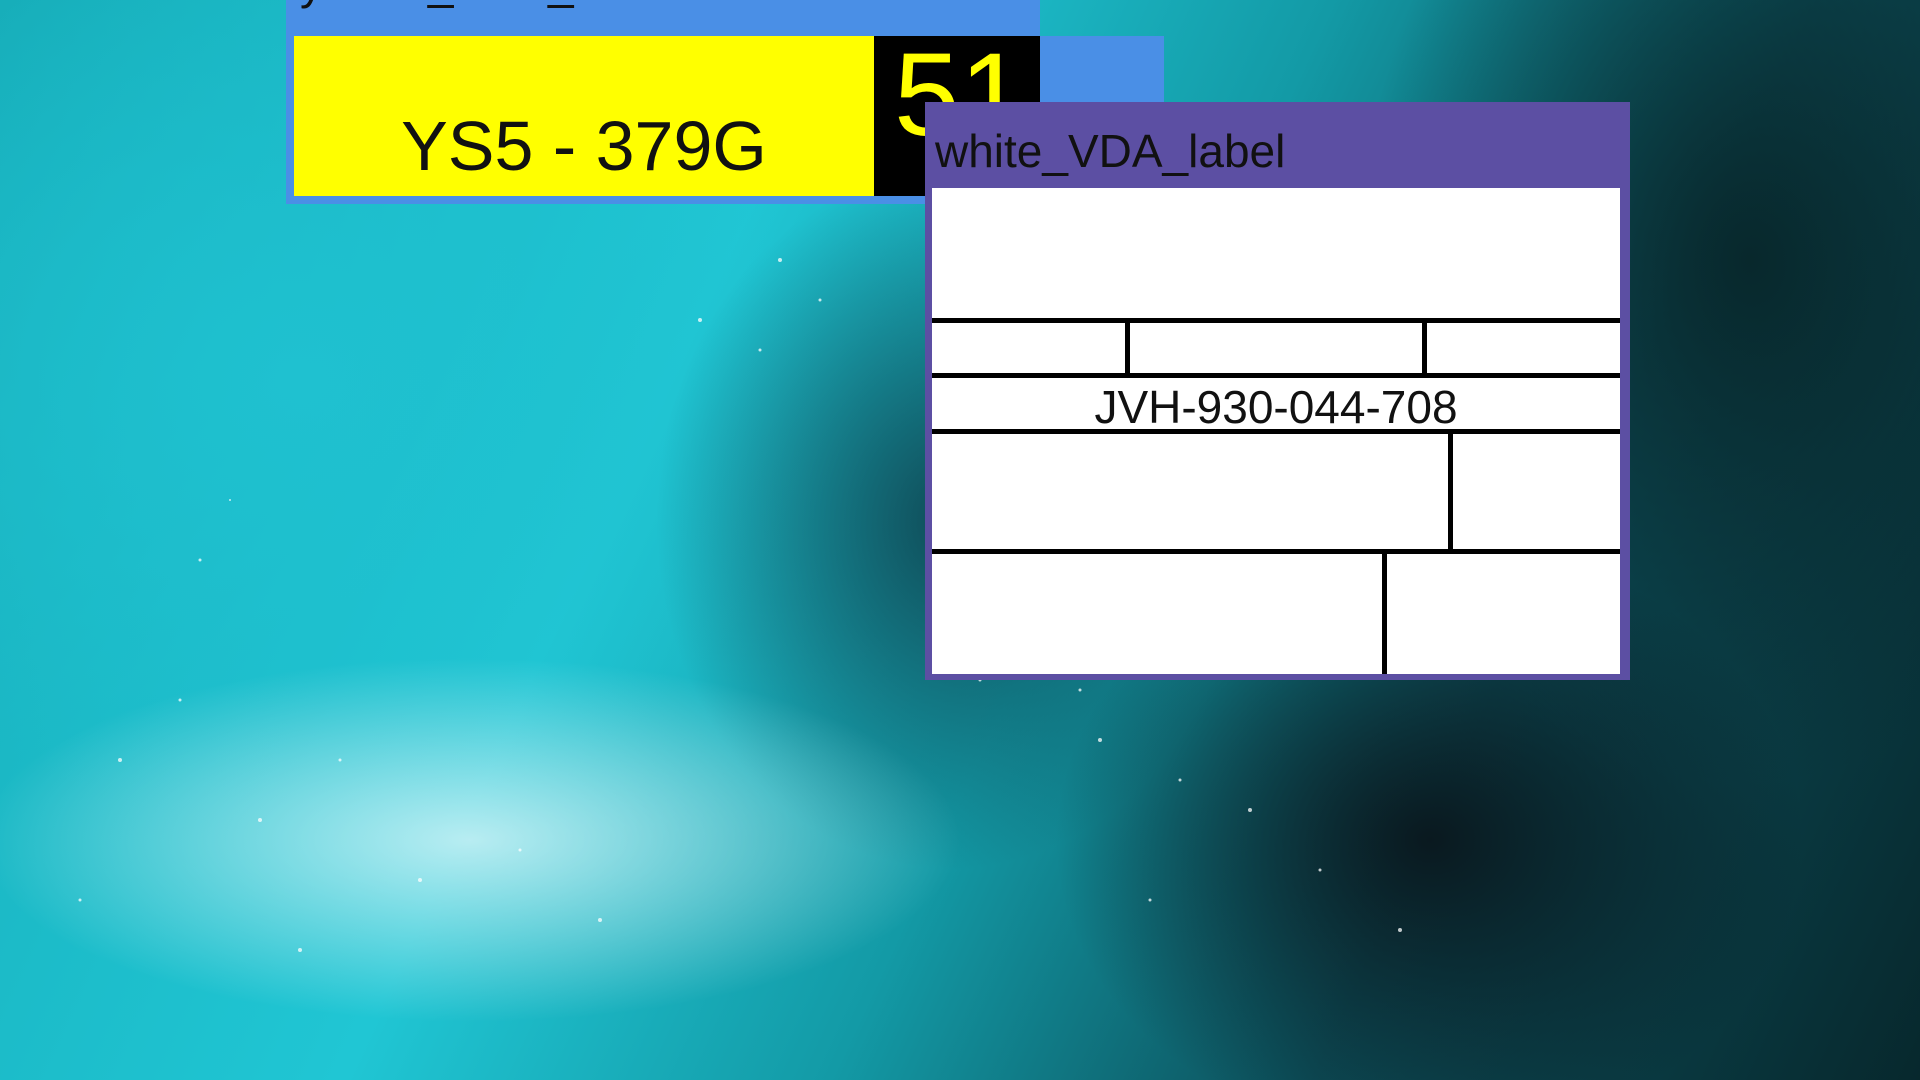  What do you see at coordinates (1276, 407) in the screenshot?
I see `serial-number: JVH-930-044-708` at bounding box center [1276, 407].